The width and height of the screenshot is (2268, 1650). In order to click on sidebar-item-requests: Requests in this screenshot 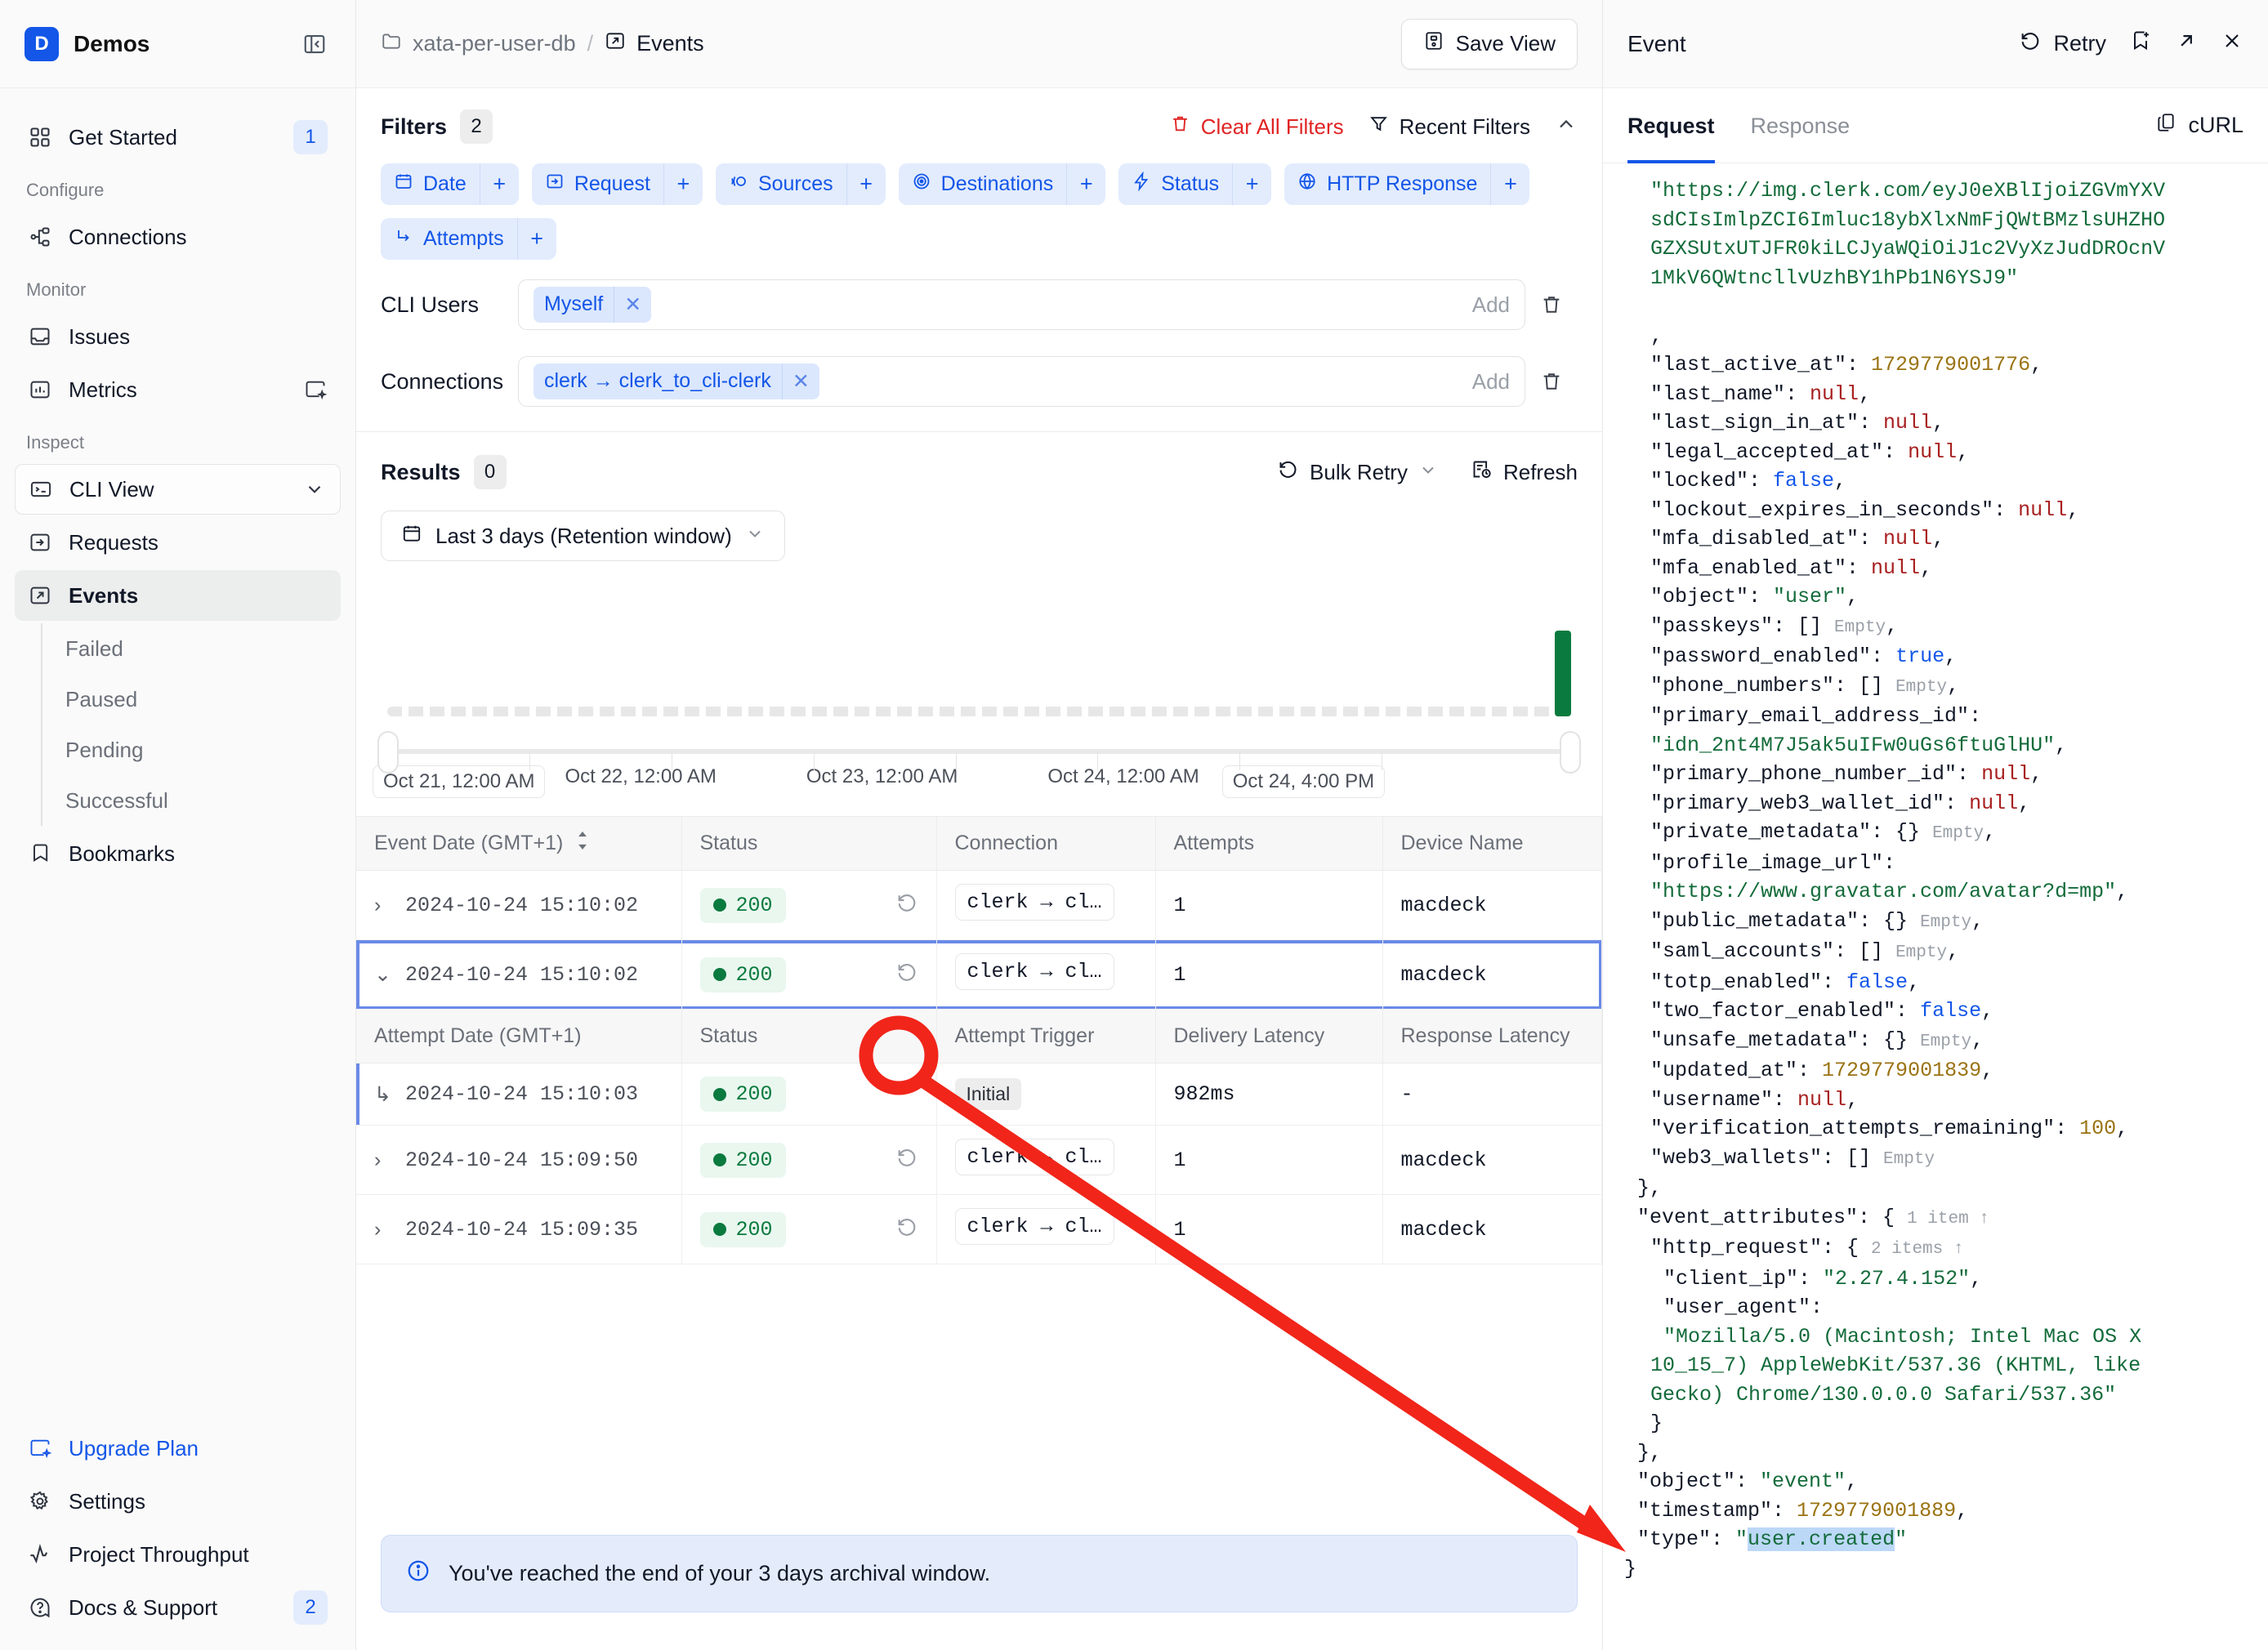, I will do `click(178, 542)`.